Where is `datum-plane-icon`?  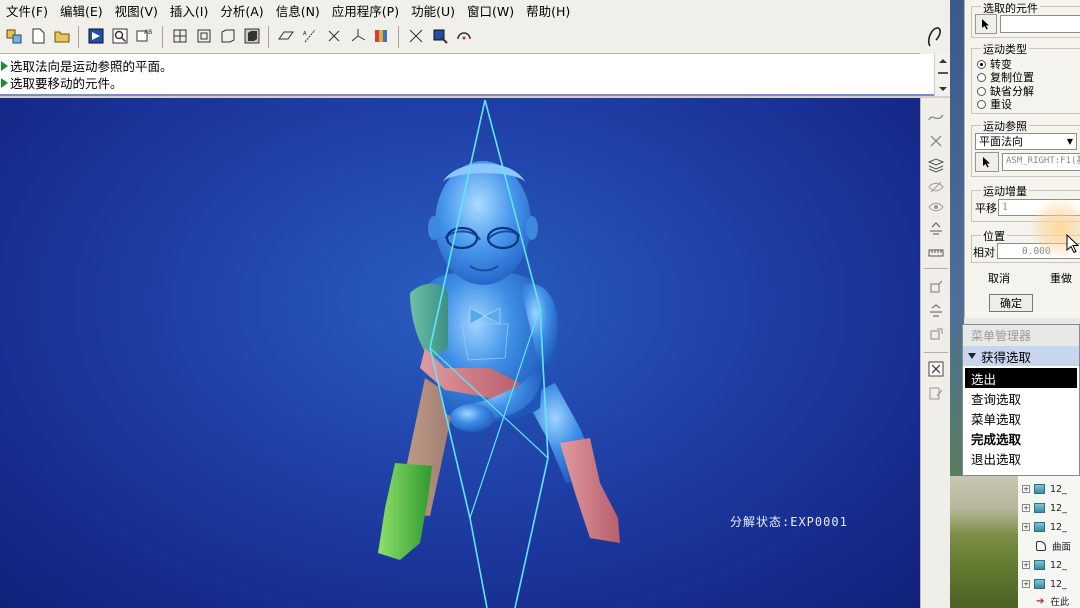 datum-plane-icon is located at coordinates (180, 36).